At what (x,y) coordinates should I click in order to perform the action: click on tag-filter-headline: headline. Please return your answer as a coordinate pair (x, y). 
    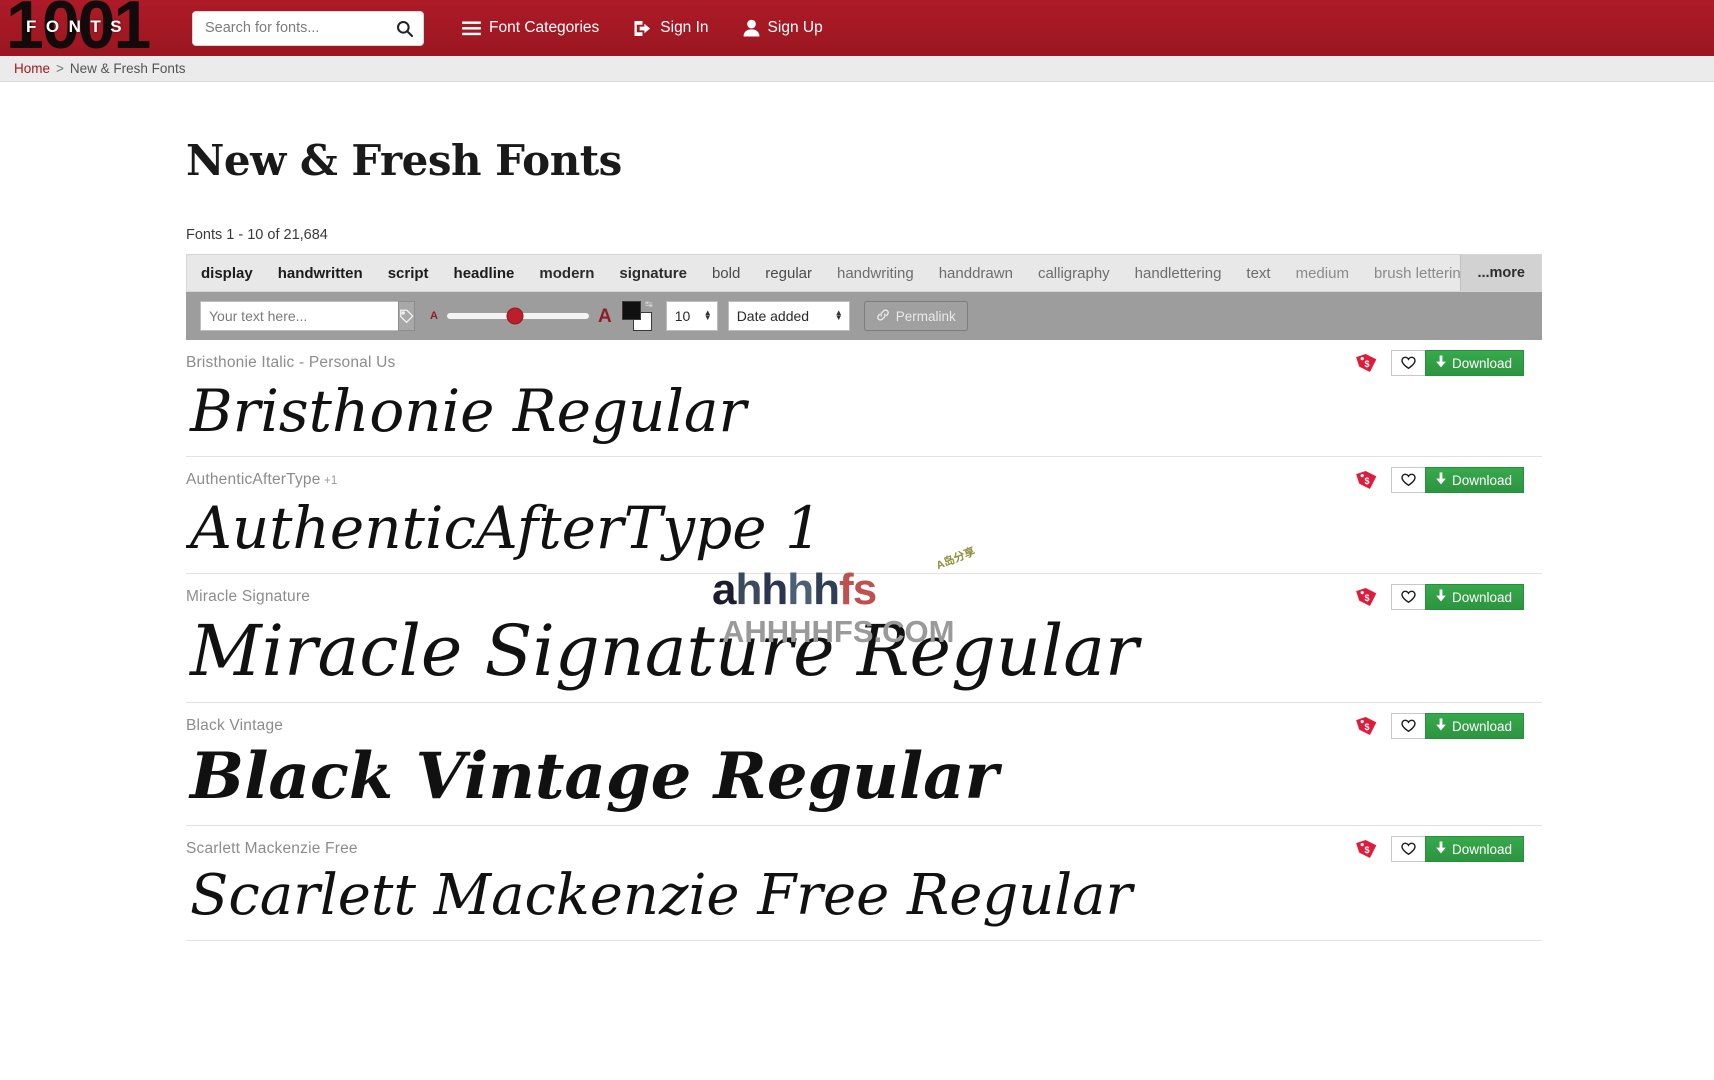
    Looking at the image, I should click on (484, 273).